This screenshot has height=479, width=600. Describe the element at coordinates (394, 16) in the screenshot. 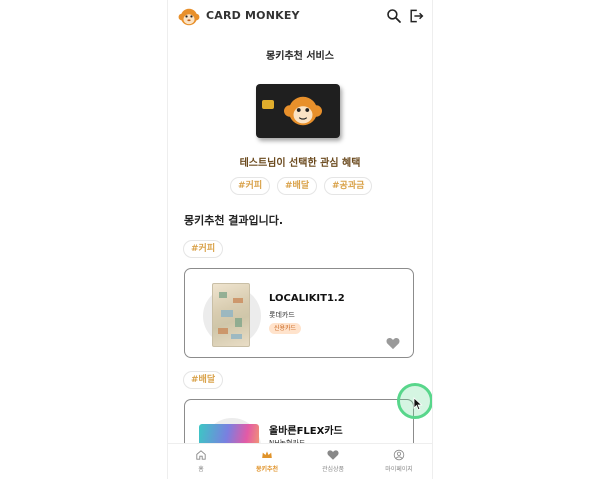

I see `search-icon` at that location.